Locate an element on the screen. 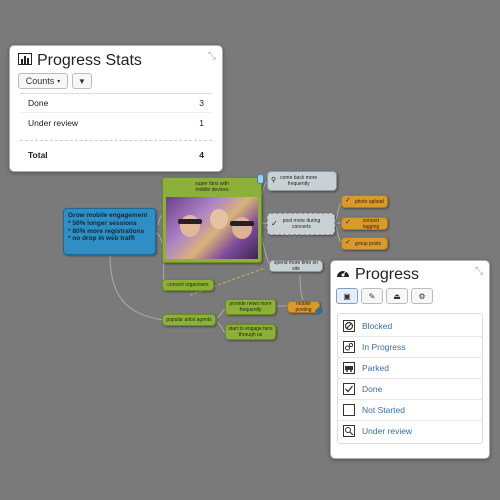 Image resolution: width=500 pixels, height=500 pixels. magnifier-icon is located at coordinates (349, 431).